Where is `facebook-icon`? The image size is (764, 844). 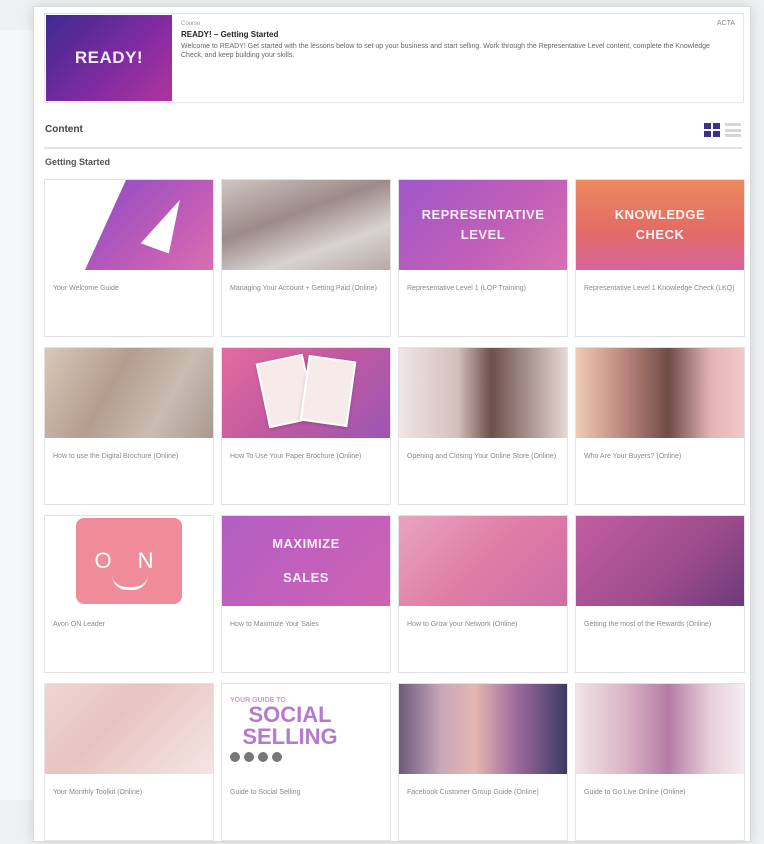 facebook-icon is located at coordinates (249, 756).